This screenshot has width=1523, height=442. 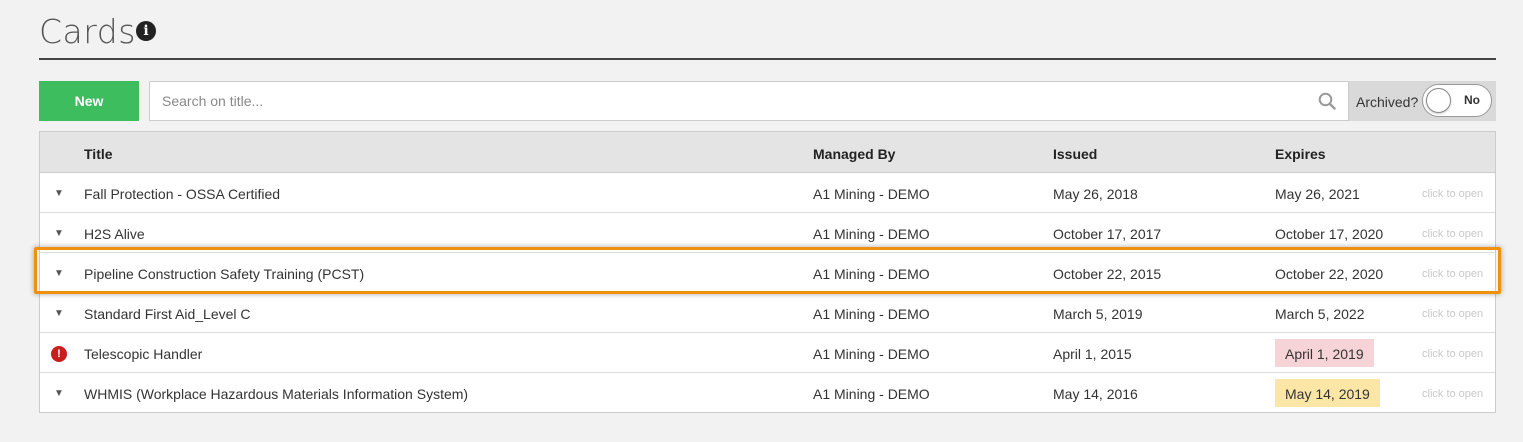 What do you see at coordinates (1472, 100) in the screenshot?
I see `toggle-state-label: No` at bounding box center [1472, 100].